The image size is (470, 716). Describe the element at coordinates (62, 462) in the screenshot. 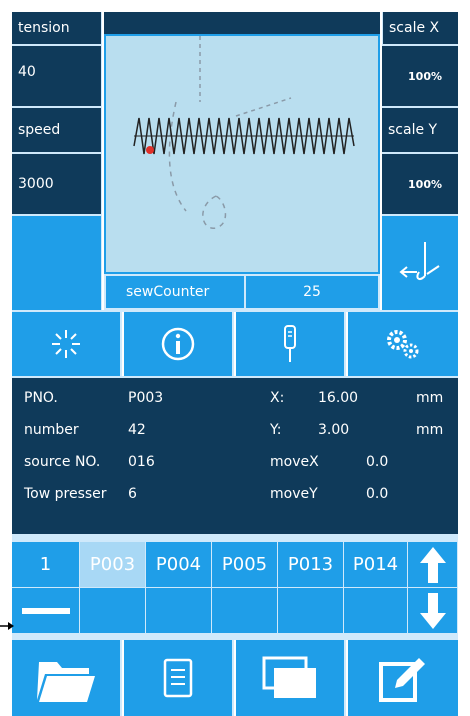

I see `source-label: source NO.` at that location.